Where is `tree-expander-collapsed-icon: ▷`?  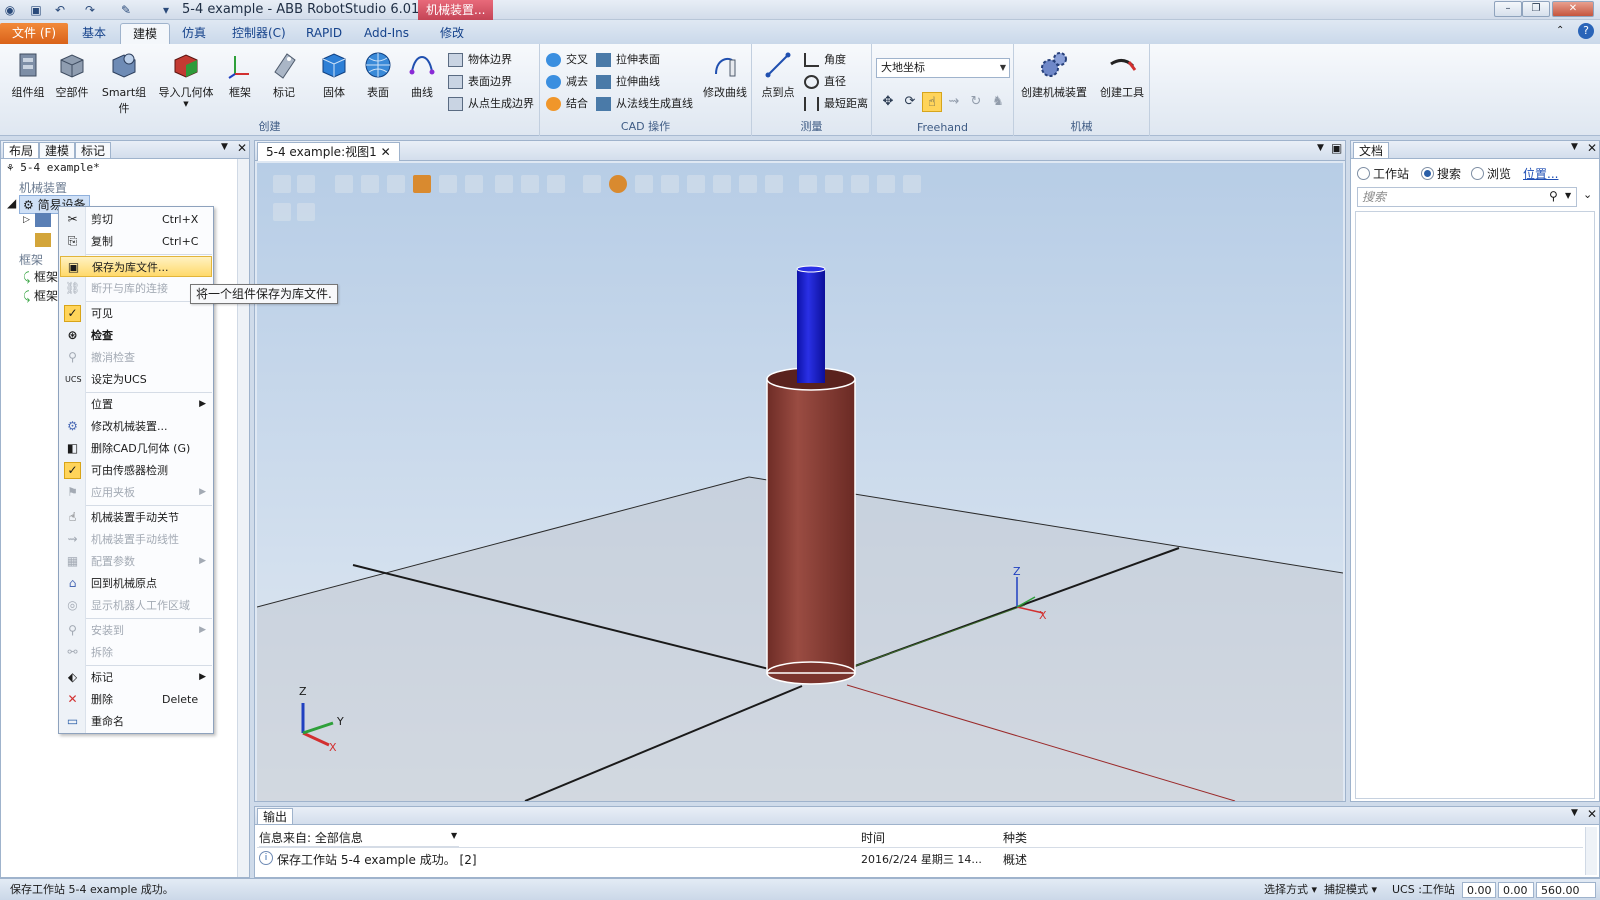 tree-expander-collapsed-icon: ▷ is located at coordinates (26, 220).